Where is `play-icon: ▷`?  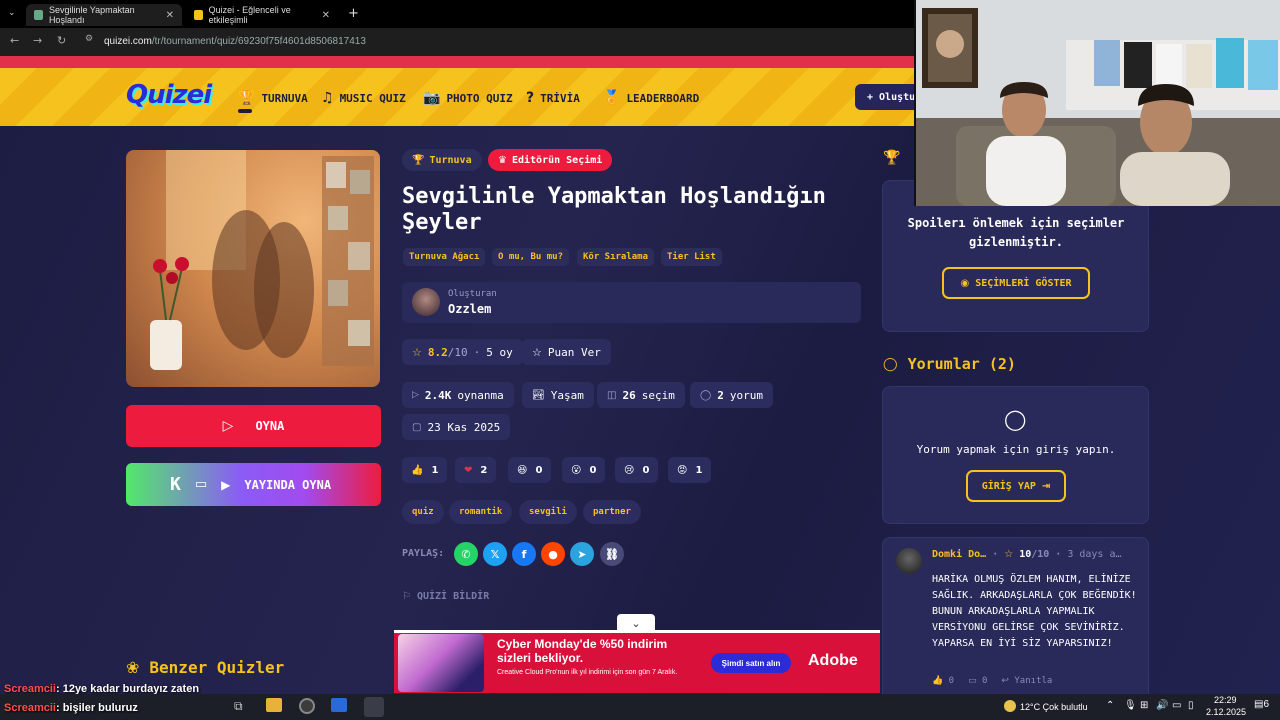 play-icon: ▷ is located at coordinates (415, 395).